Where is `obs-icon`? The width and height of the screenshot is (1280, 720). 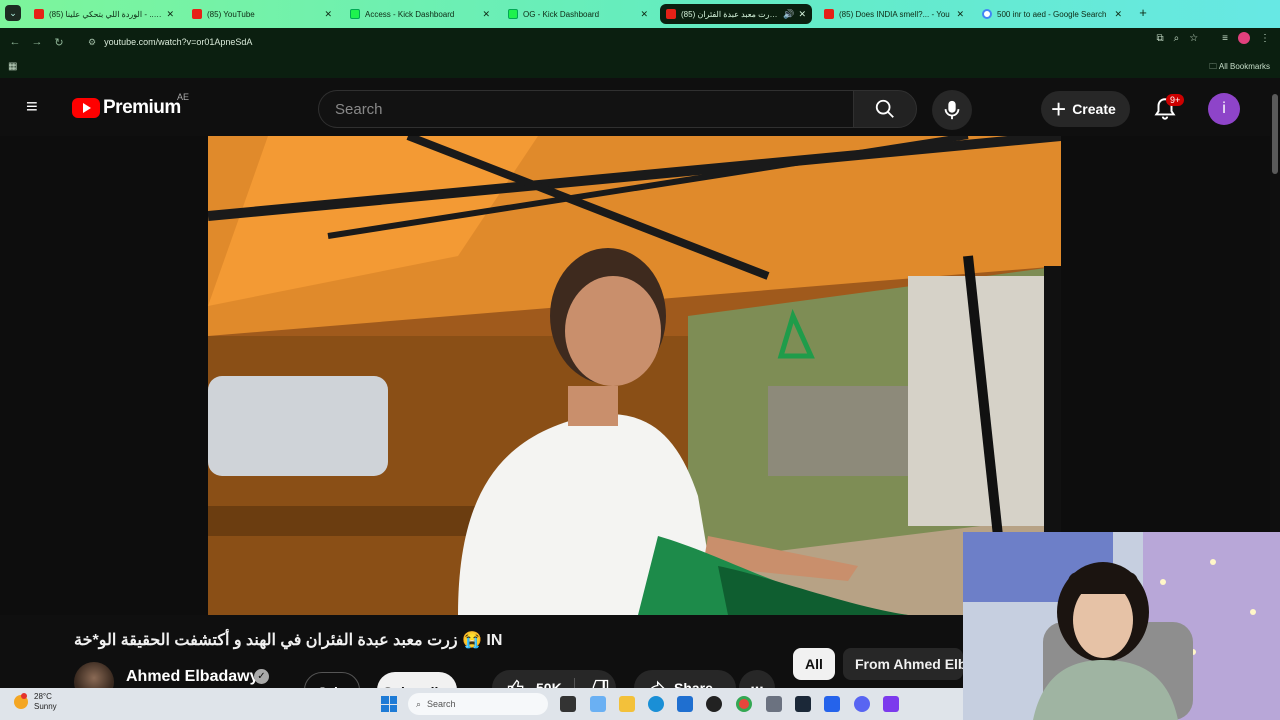 obs-icon is located at coordinates (714, 704).